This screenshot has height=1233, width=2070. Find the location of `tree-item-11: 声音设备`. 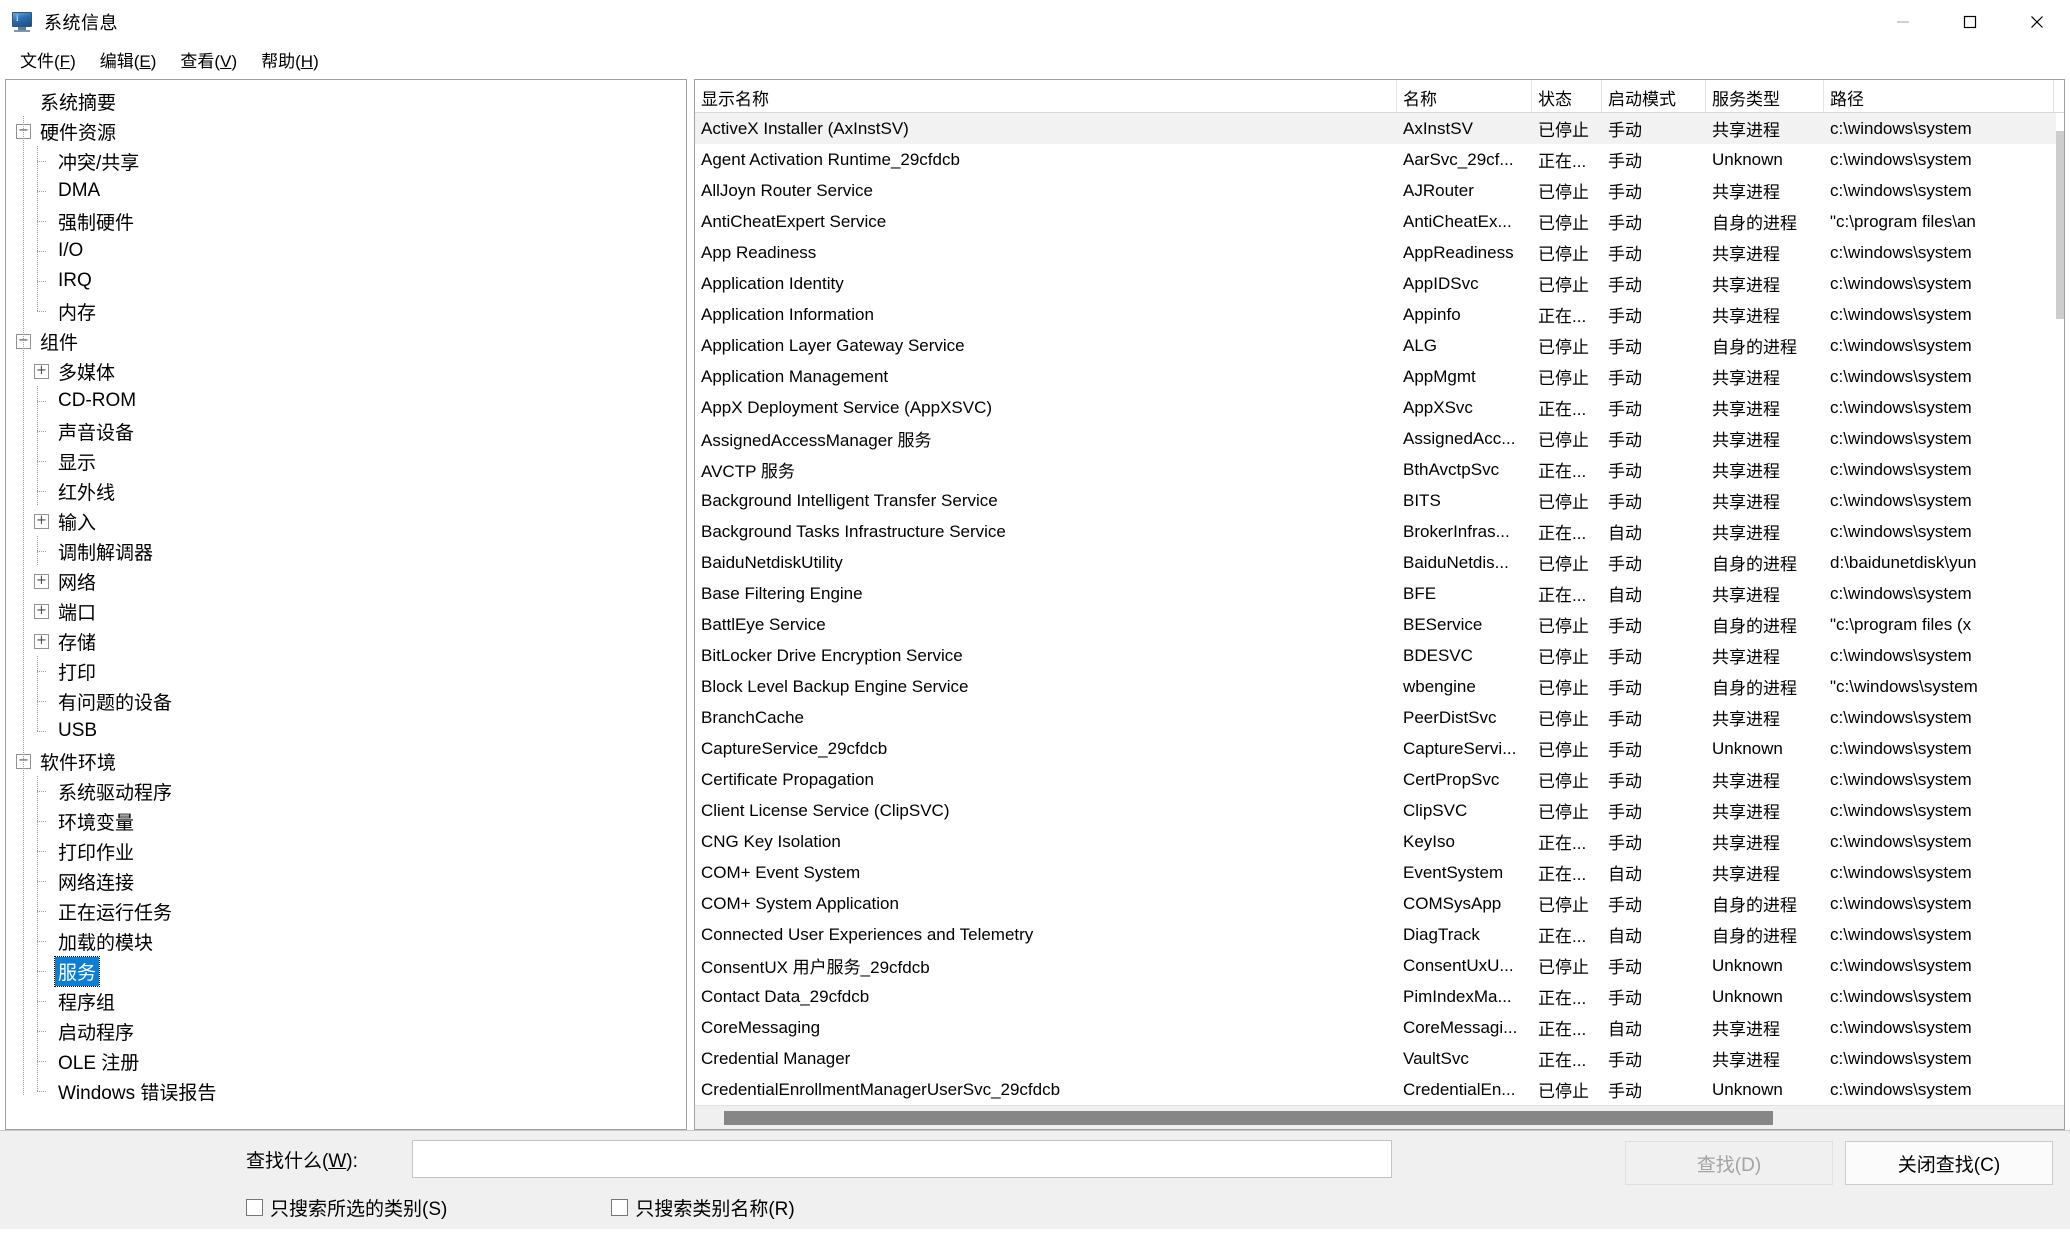

tree-item-11: 声音设备 is located at coordinates (351, 431).